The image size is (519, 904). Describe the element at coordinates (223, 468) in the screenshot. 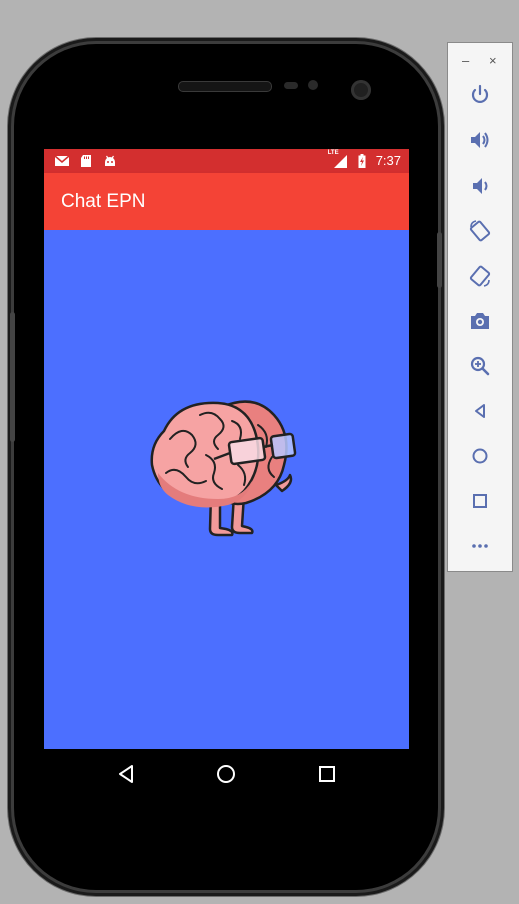

I see `brain-with-glasses-illustration` at that location.